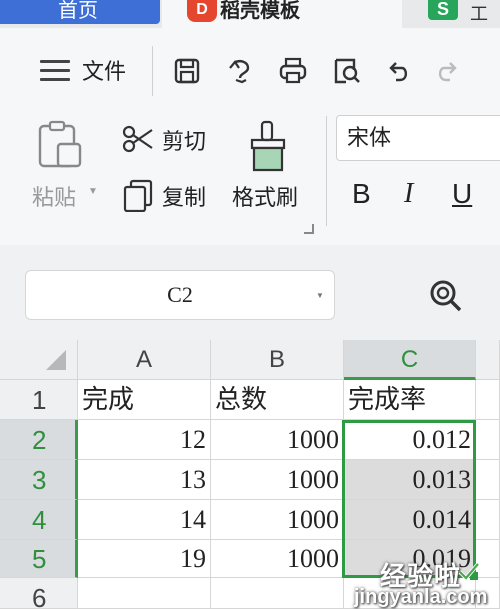  Describe the element at coordinates (144, 440) in the screenshot. I see `cell-a2: 12` at that location.